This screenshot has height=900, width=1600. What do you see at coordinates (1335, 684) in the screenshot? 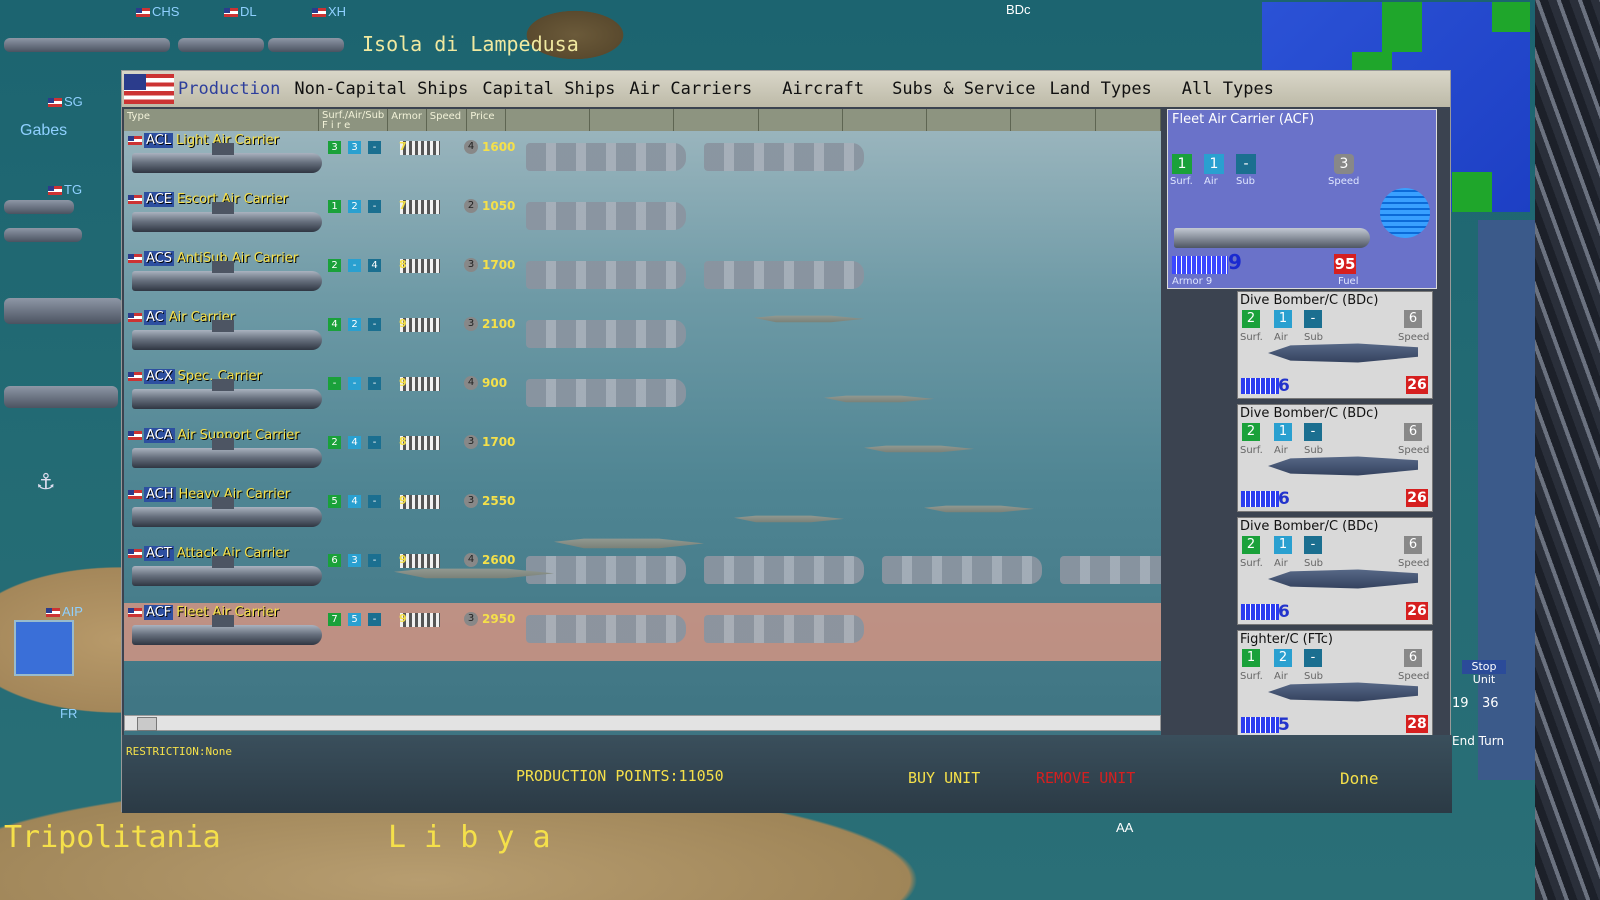
I see `aircraft-card: Fighter/C (FTc) 1 2- 6 Surf. Air Sub Speed 5 28` at bounding box center [1335, 684].